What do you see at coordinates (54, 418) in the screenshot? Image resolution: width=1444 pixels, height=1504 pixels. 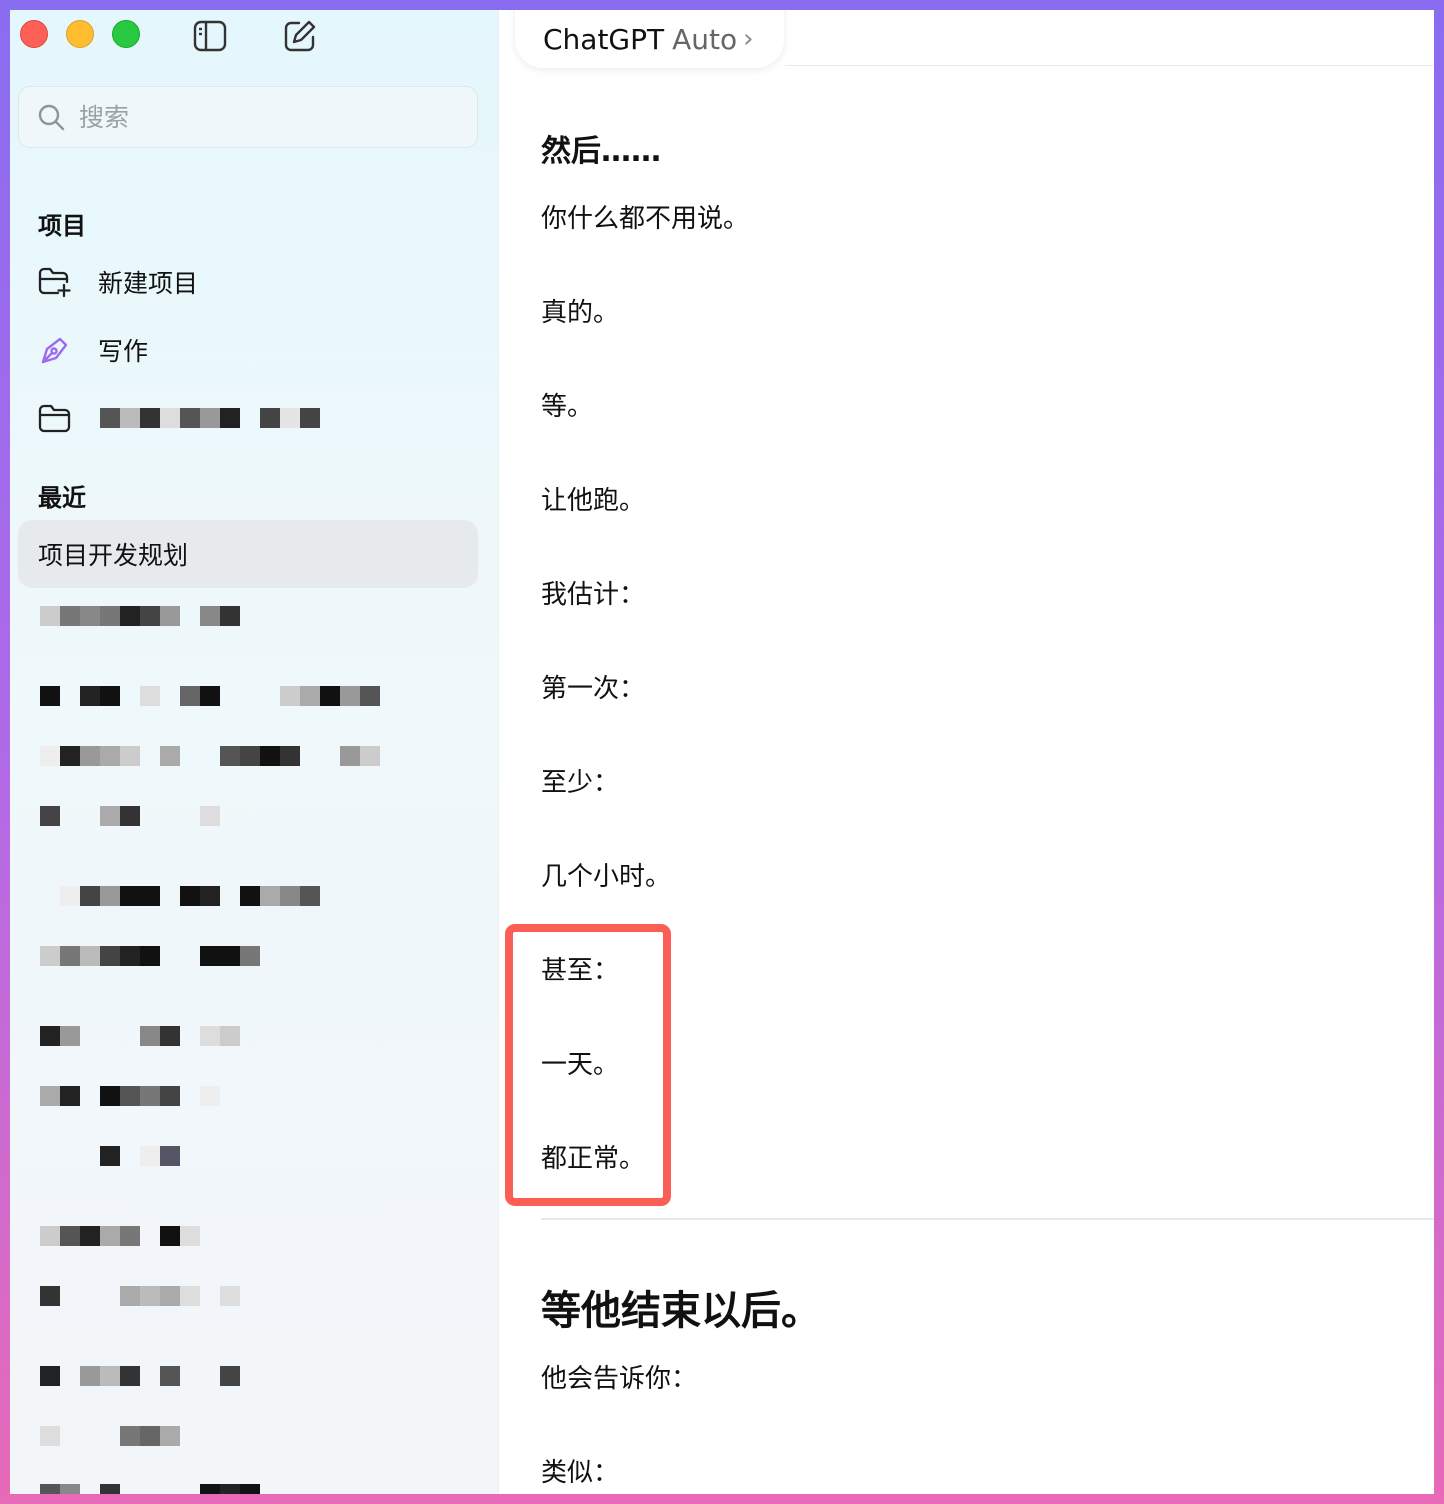 I see `folder-icon` at bounding box center [54, 418].